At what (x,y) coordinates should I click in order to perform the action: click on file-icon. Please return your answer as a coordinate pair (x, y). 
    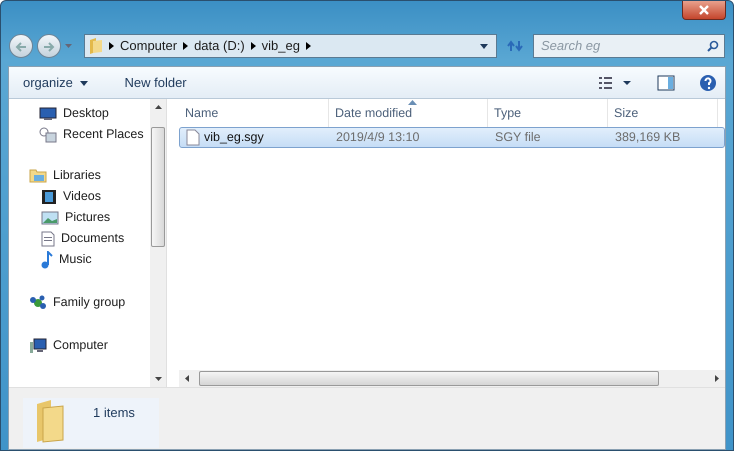
    Looking at the image, I should click on (193, 137).